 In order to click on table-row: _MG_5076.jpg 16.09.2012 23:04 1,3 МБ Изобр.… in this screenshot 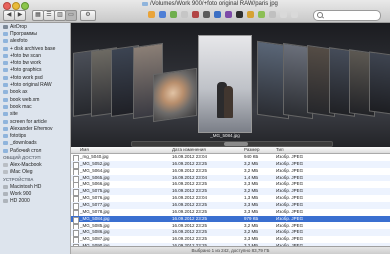, I will do `click(230, 199)`.